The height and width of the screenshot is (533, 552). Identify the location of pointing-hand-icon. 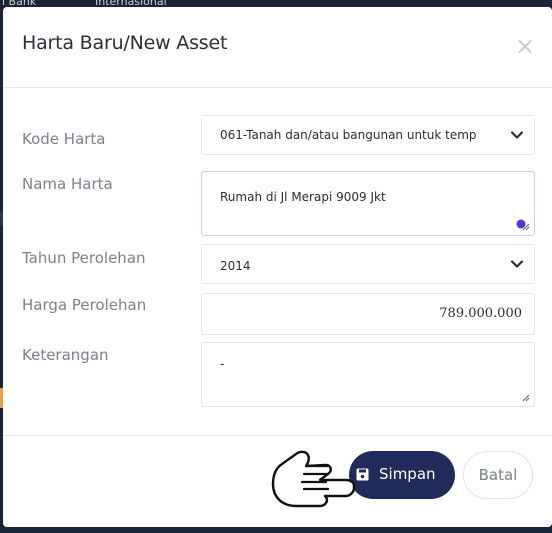
(313, 479).